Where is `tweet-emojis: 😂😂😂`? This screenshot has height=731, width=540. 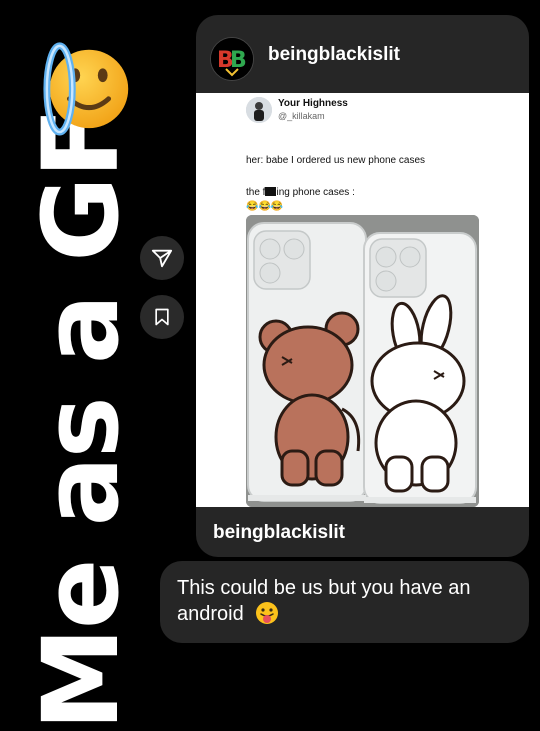
tweet-emojis: 😂😂😂 is located at coordinates (265, 206).